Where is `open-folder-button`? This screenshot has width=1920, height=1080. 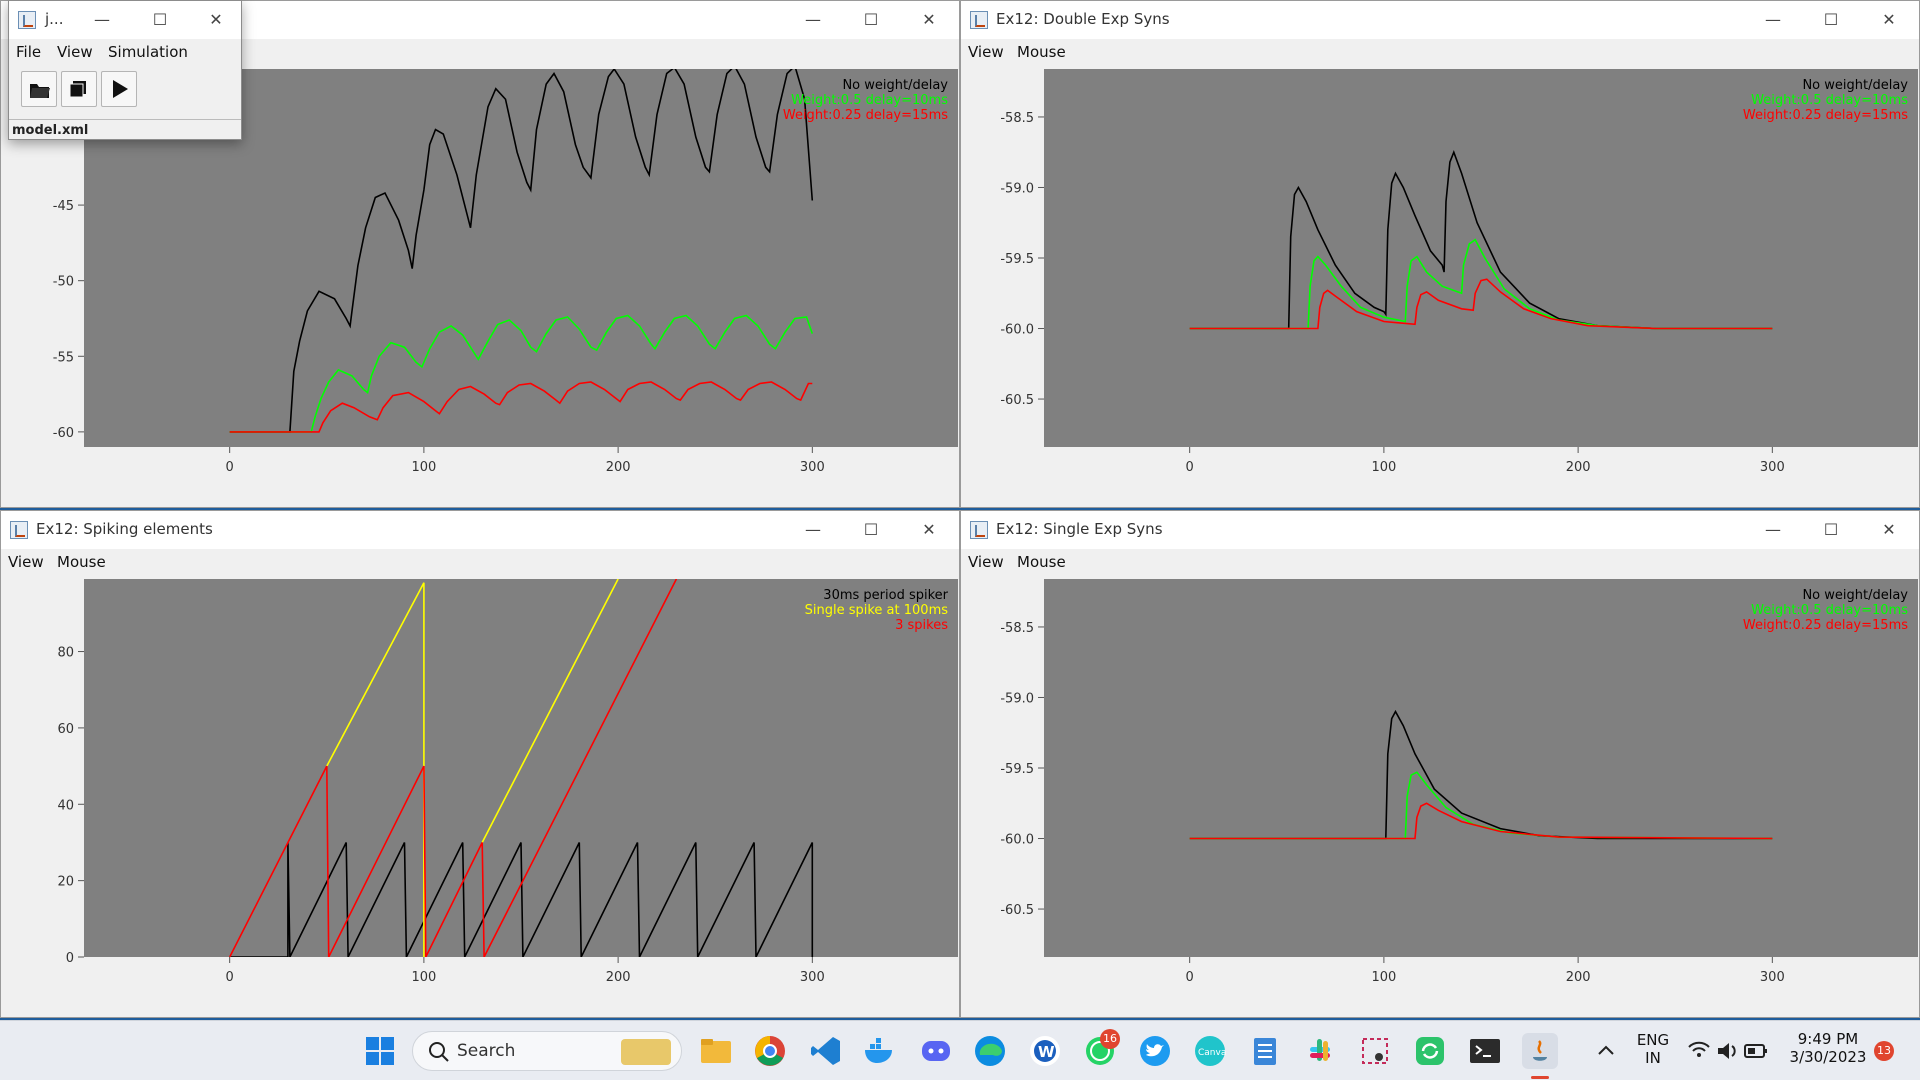
open-folder-button is located at coordinates (39, 89).